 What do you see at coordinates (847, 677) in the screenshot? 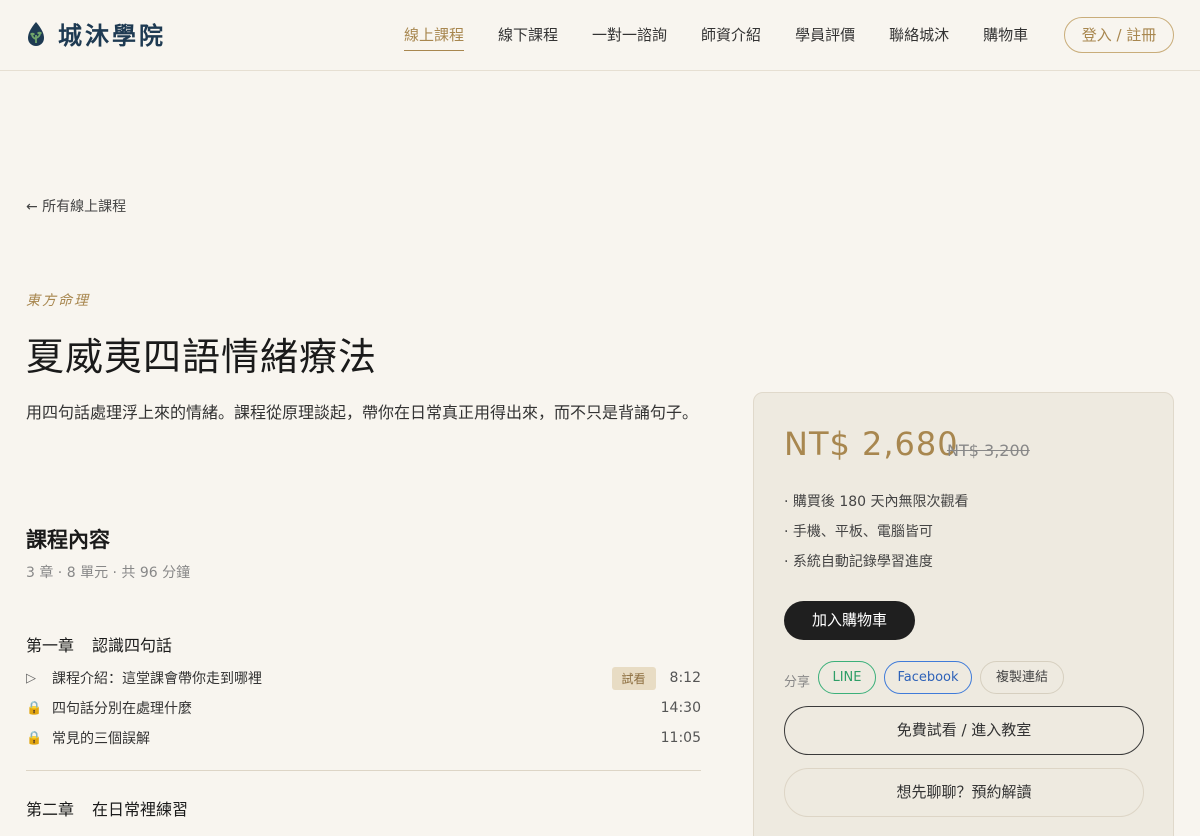
I see `share-line-button: LINE` at bounding box center [847, 677].